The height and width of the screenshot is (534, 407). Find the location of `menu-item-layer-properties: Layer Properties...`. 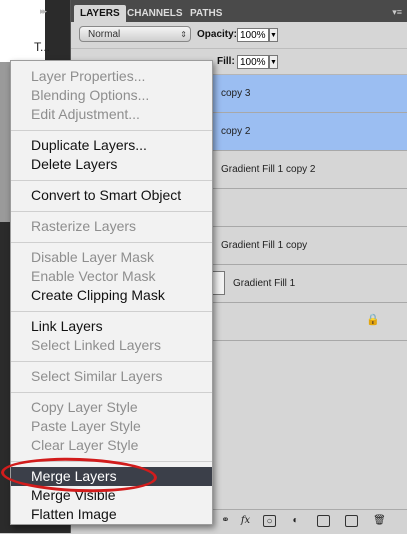

menu-item-layer-properties: Layer Properties... is located at coordinates (111, 76).